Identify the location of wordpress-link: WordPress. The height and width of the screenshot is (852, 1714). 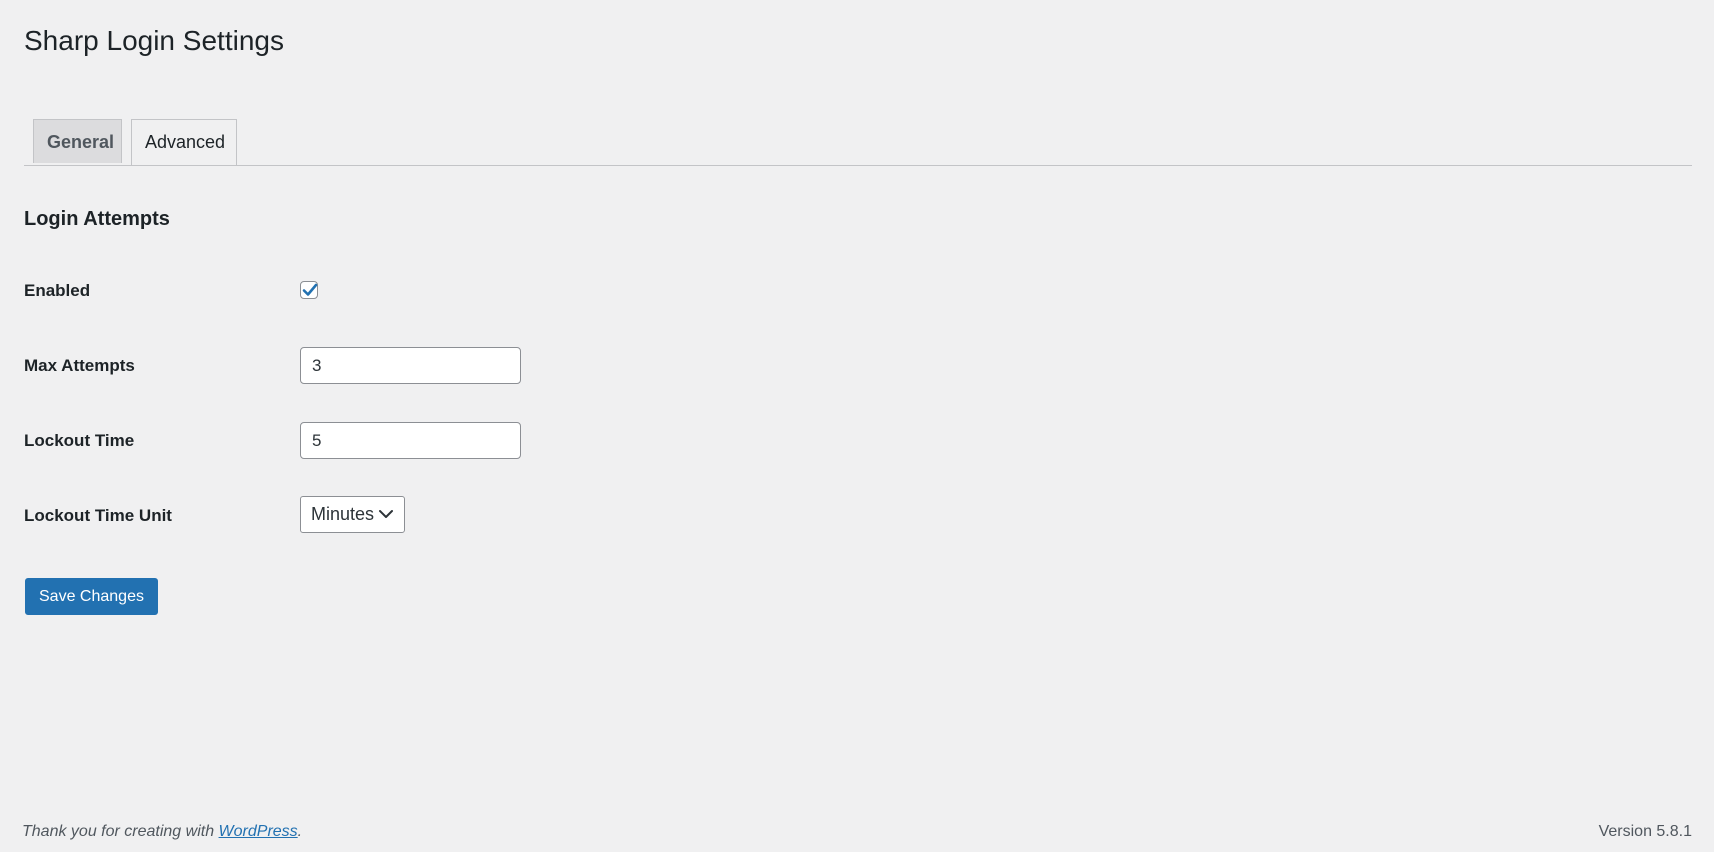
(258, 831).